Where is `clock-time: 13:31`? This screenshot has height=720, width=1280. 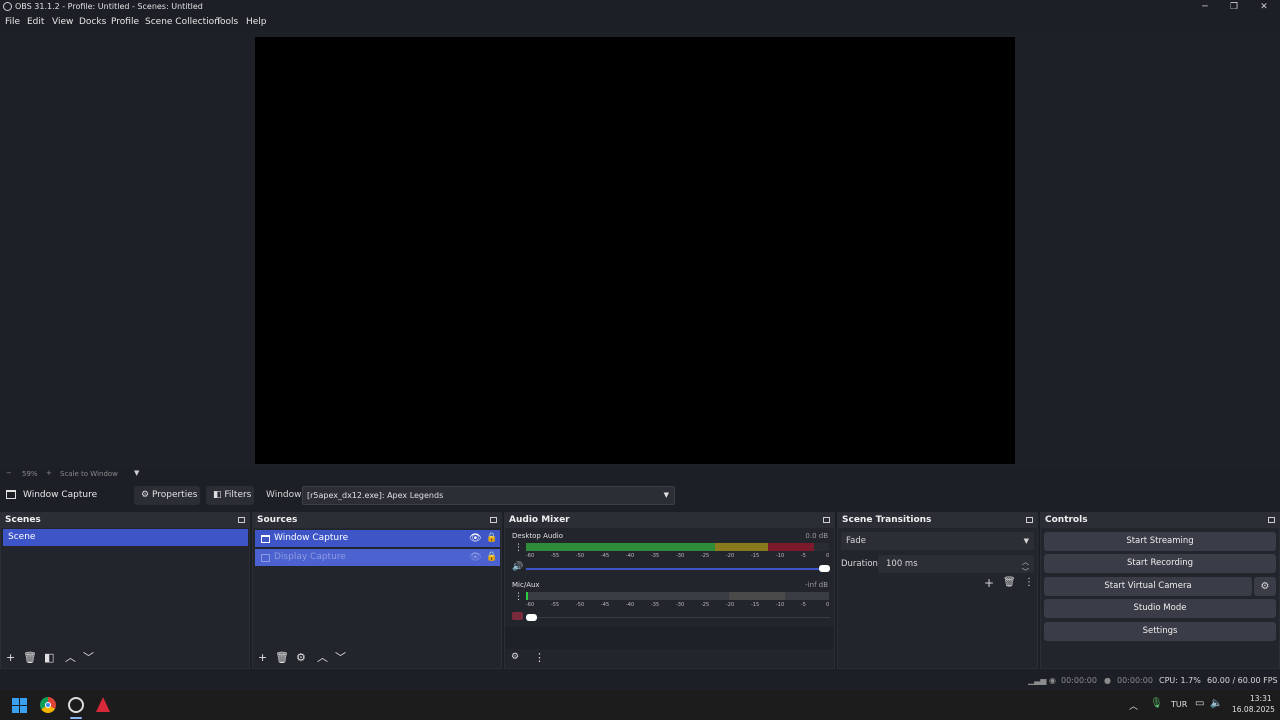 clock-time: 13:31 is located at coordinates (1261, 698).